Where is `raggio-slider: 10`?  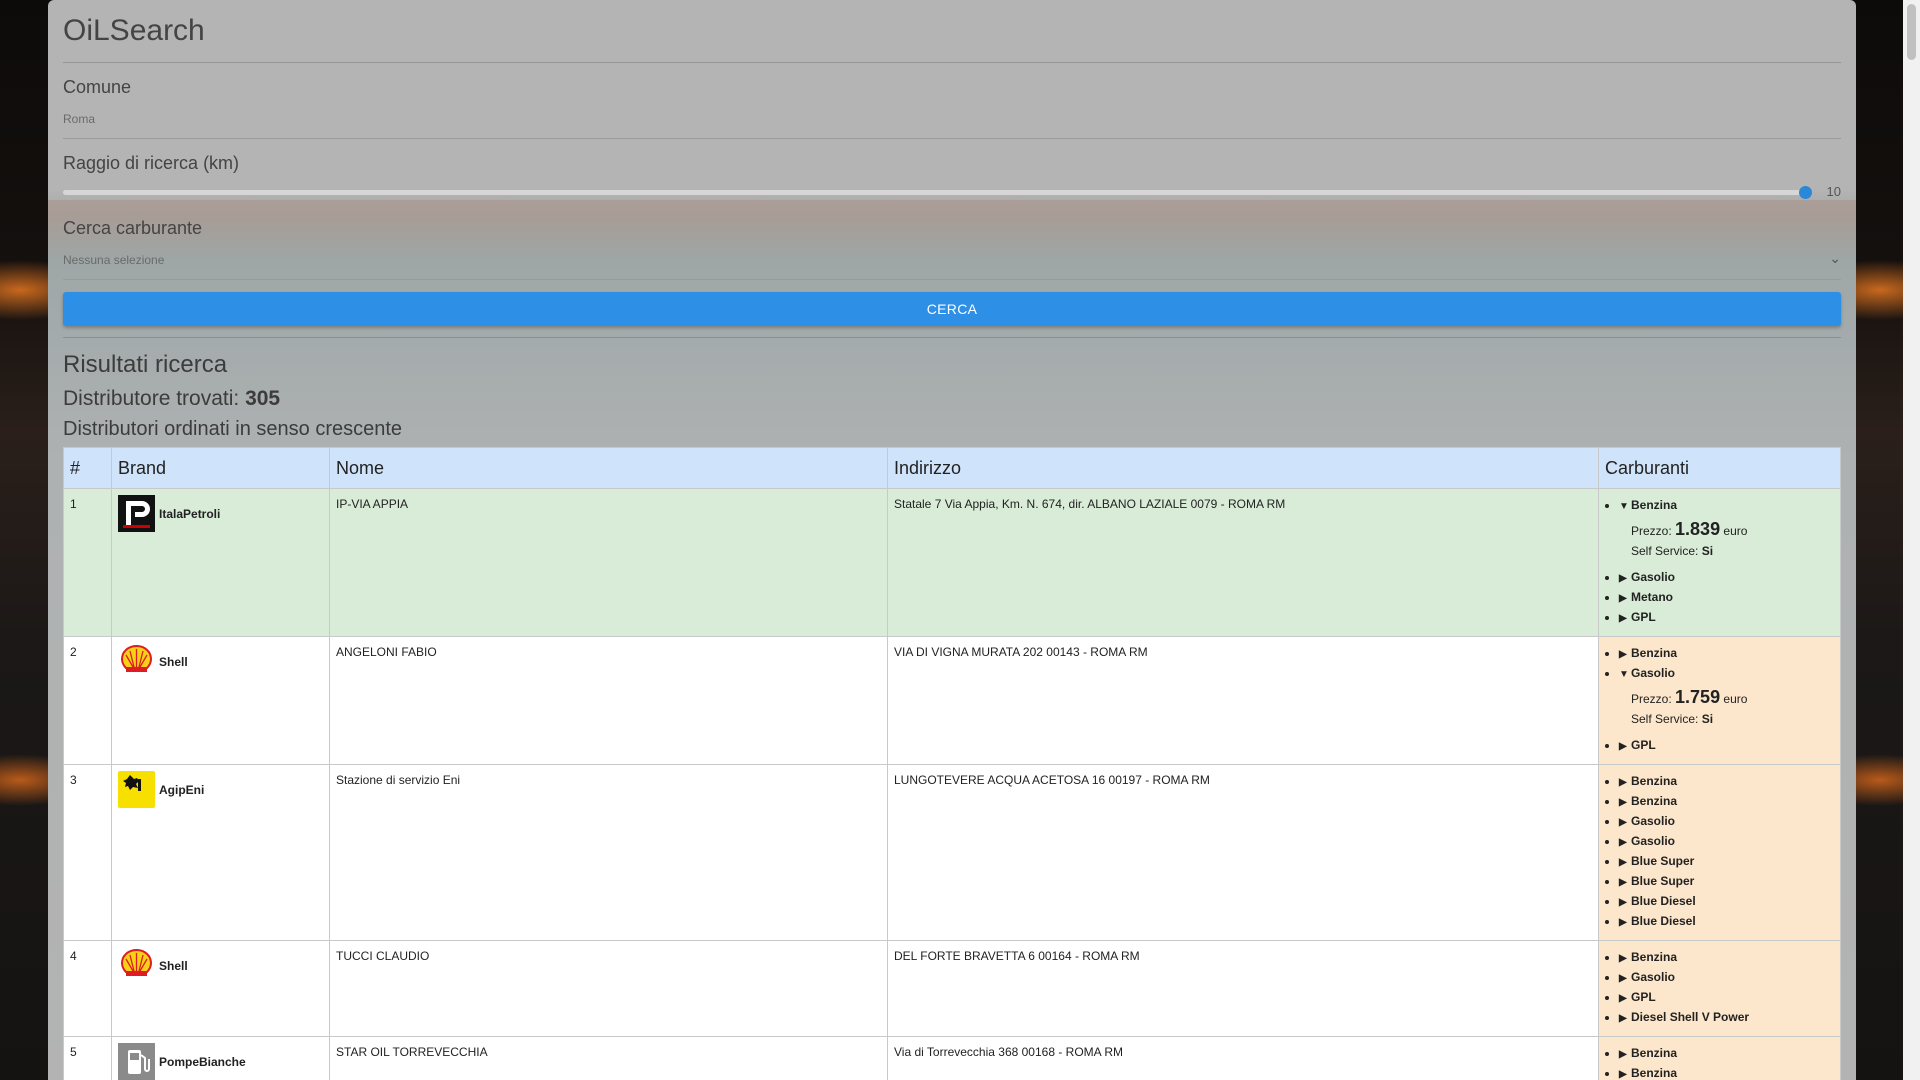
raggio-slider: 10 is located at coordinates (952, 192).